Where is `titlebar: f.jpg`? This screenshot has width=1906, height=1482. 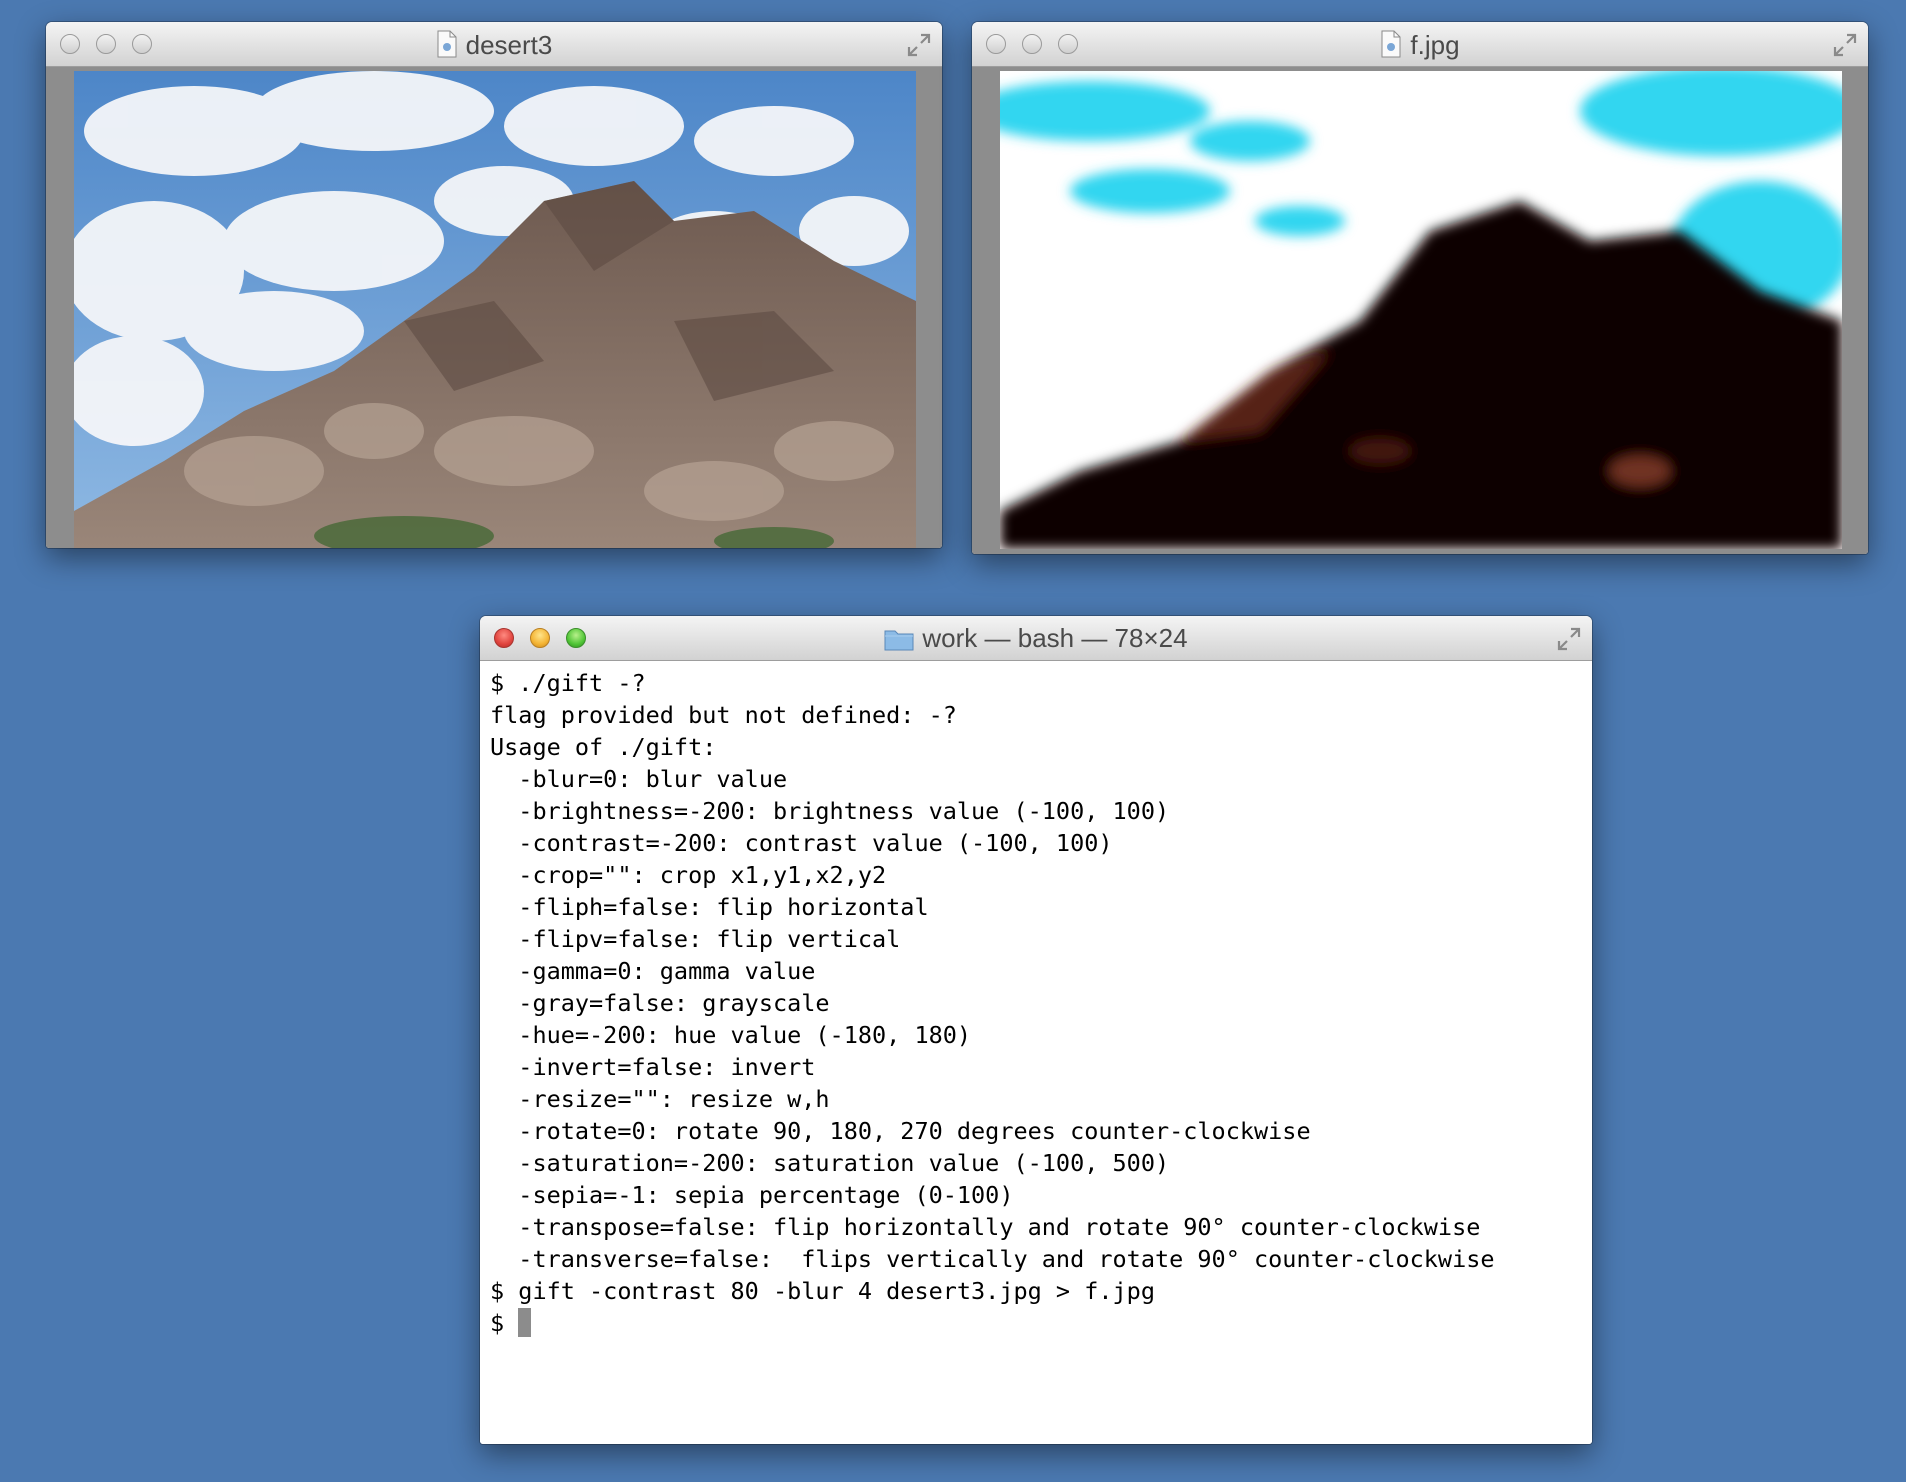 titlebar: f.jpg is located at coordinates (1420, 44).